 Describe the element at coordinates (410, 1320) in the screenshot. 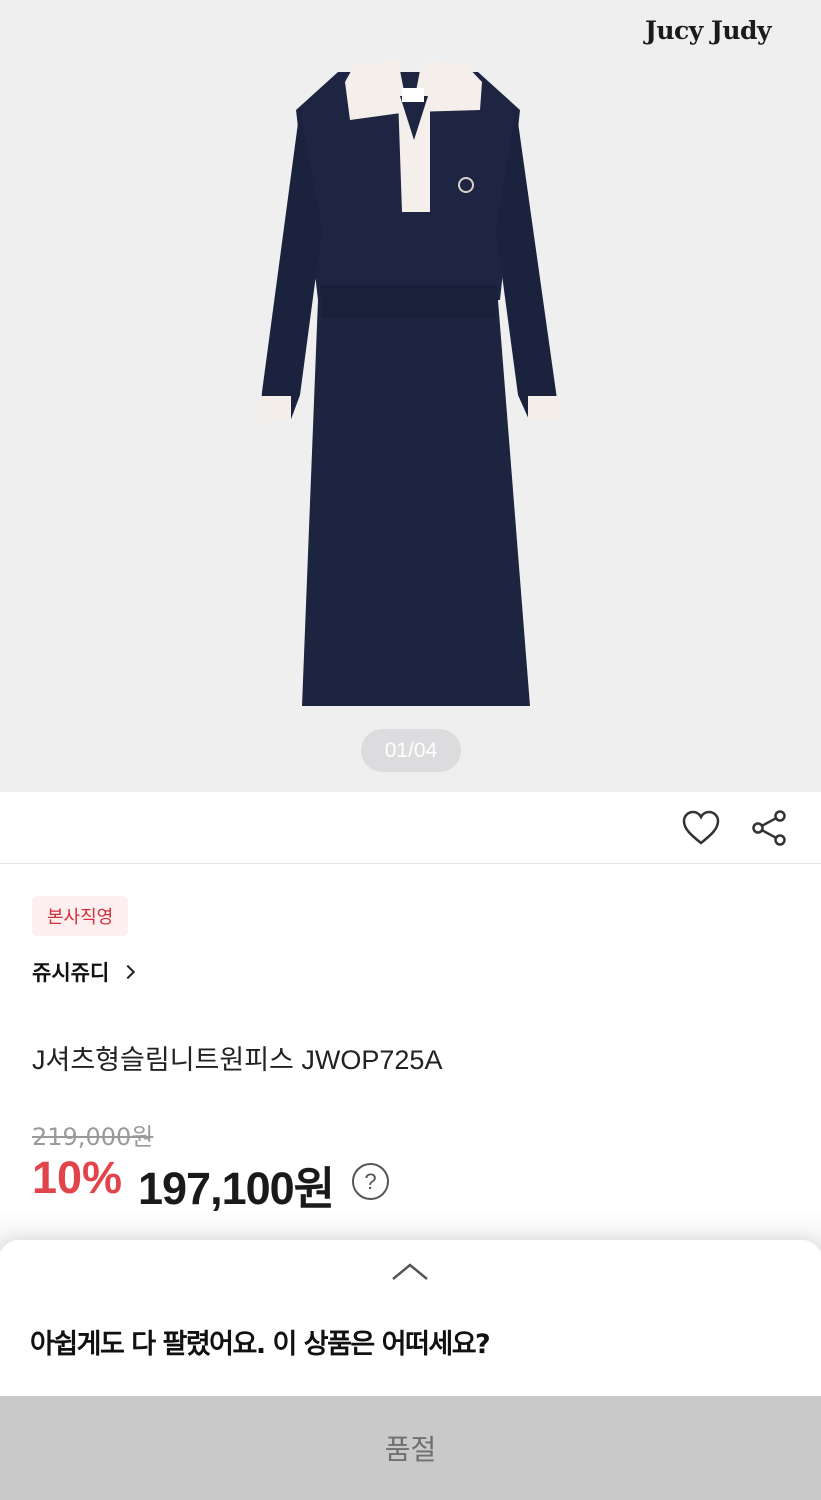

I see `recommendation-sheet: 아쉽게도 다 팔렸어요. 이 상품은 어떠세요?` at that location.